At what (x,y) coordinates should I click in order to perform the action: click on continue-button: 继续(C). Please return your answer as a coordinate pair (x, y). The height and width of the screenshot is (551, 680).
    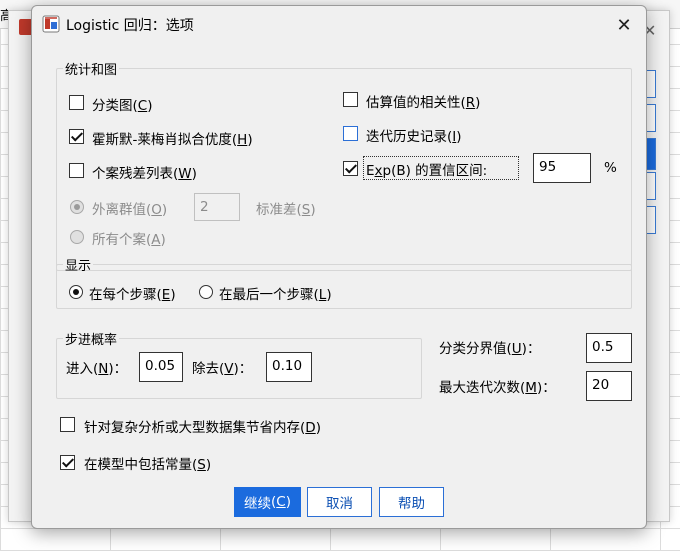
    Looking at the image, I should click on (267, 502).